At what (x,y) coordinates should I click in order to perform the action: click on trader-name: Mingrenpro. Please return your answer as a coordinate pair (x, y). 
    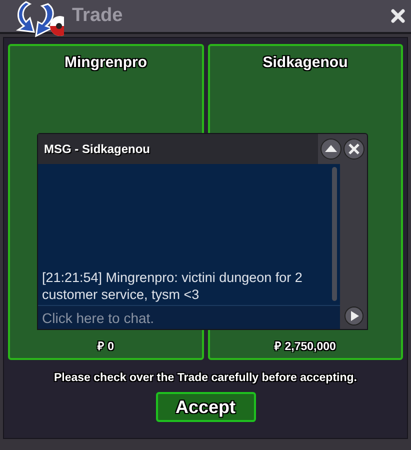
    Looking at the image, I should click on (105, 63).